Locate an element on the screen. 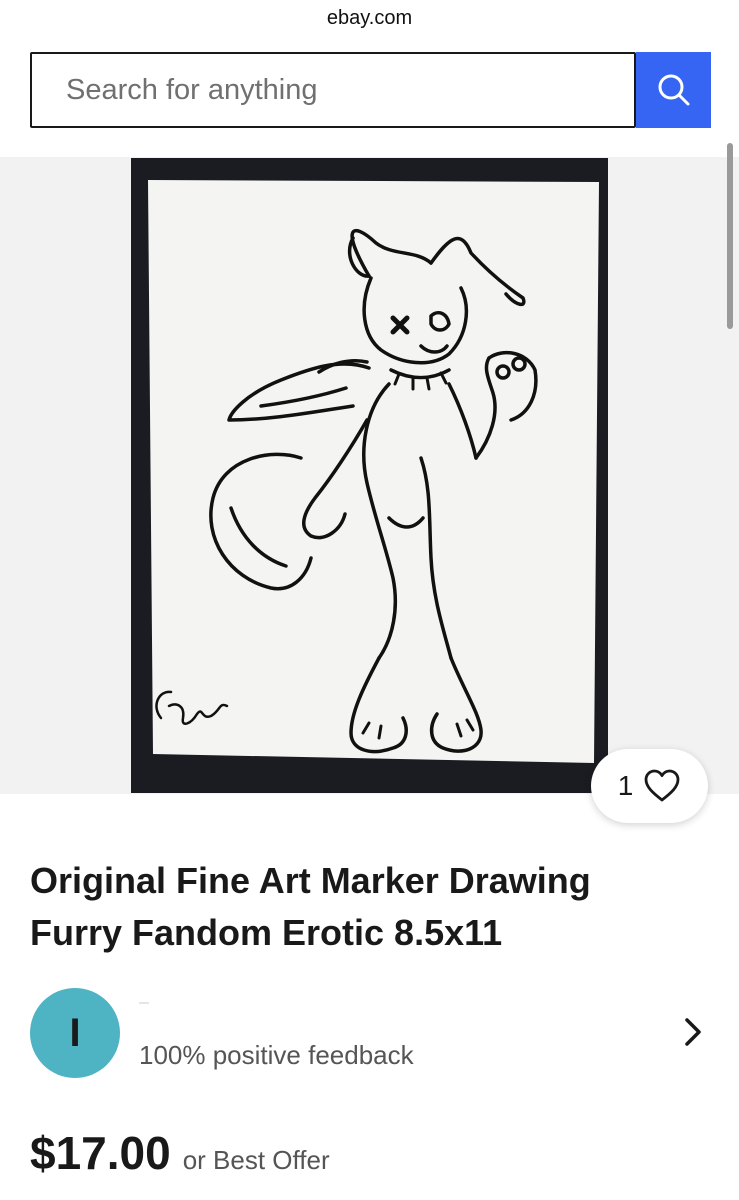  seller-avatar: I is located at coordinates (75, 1033).